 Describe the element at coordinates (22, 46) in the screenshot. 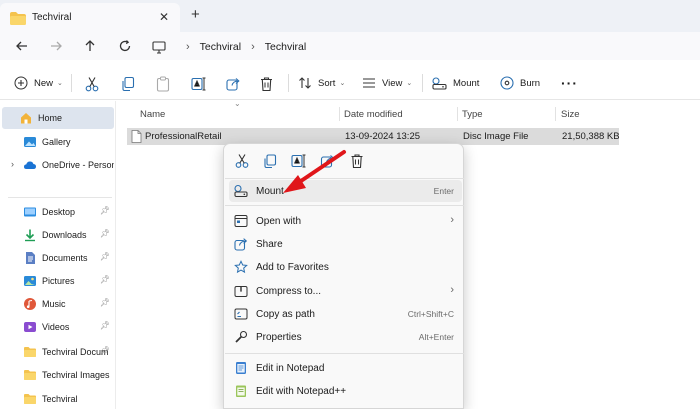

I see `back-arrow-icon` at that location.